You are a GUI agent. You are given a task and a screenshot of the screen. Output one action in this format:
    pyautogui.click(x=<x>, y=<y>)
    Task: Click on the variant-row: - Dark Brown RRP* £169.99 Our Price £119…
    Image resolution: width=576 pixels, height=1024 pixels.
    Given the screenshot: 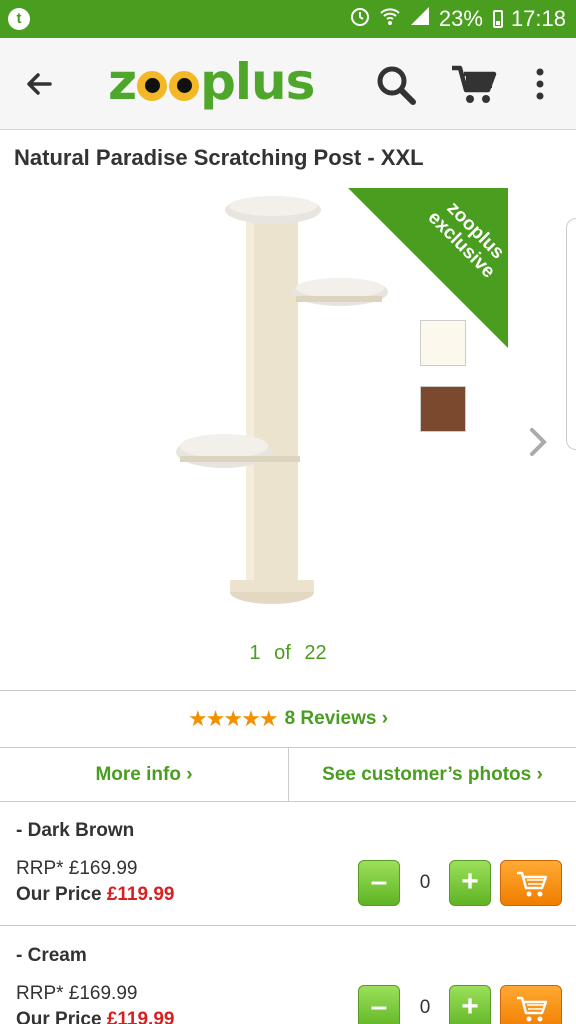 What is the action you would take?
    pyautogui.click(x=288, y=864)
    